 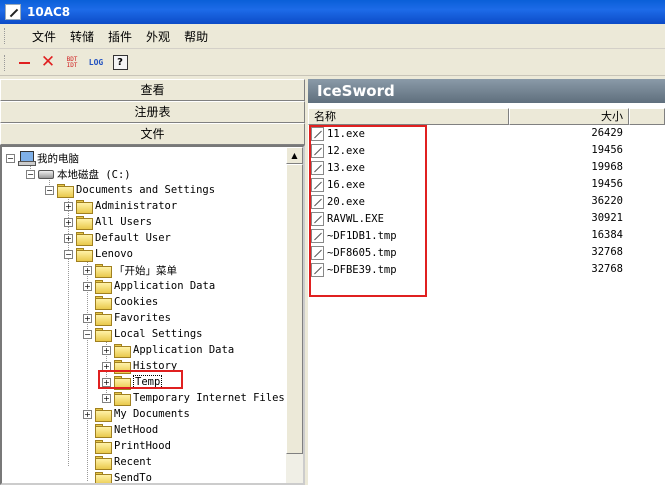 I want to click on tree-node-temporary-internet-files: + Temporary Internet Files, so click(x=193, y=398).